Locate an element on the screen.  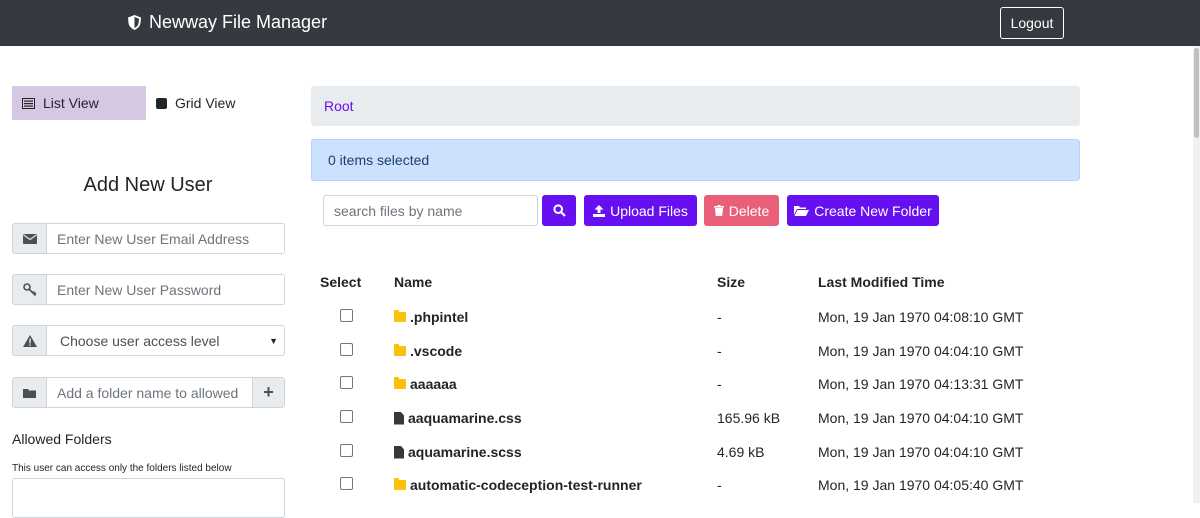
grid-icon is located at coordinates (161, 103).